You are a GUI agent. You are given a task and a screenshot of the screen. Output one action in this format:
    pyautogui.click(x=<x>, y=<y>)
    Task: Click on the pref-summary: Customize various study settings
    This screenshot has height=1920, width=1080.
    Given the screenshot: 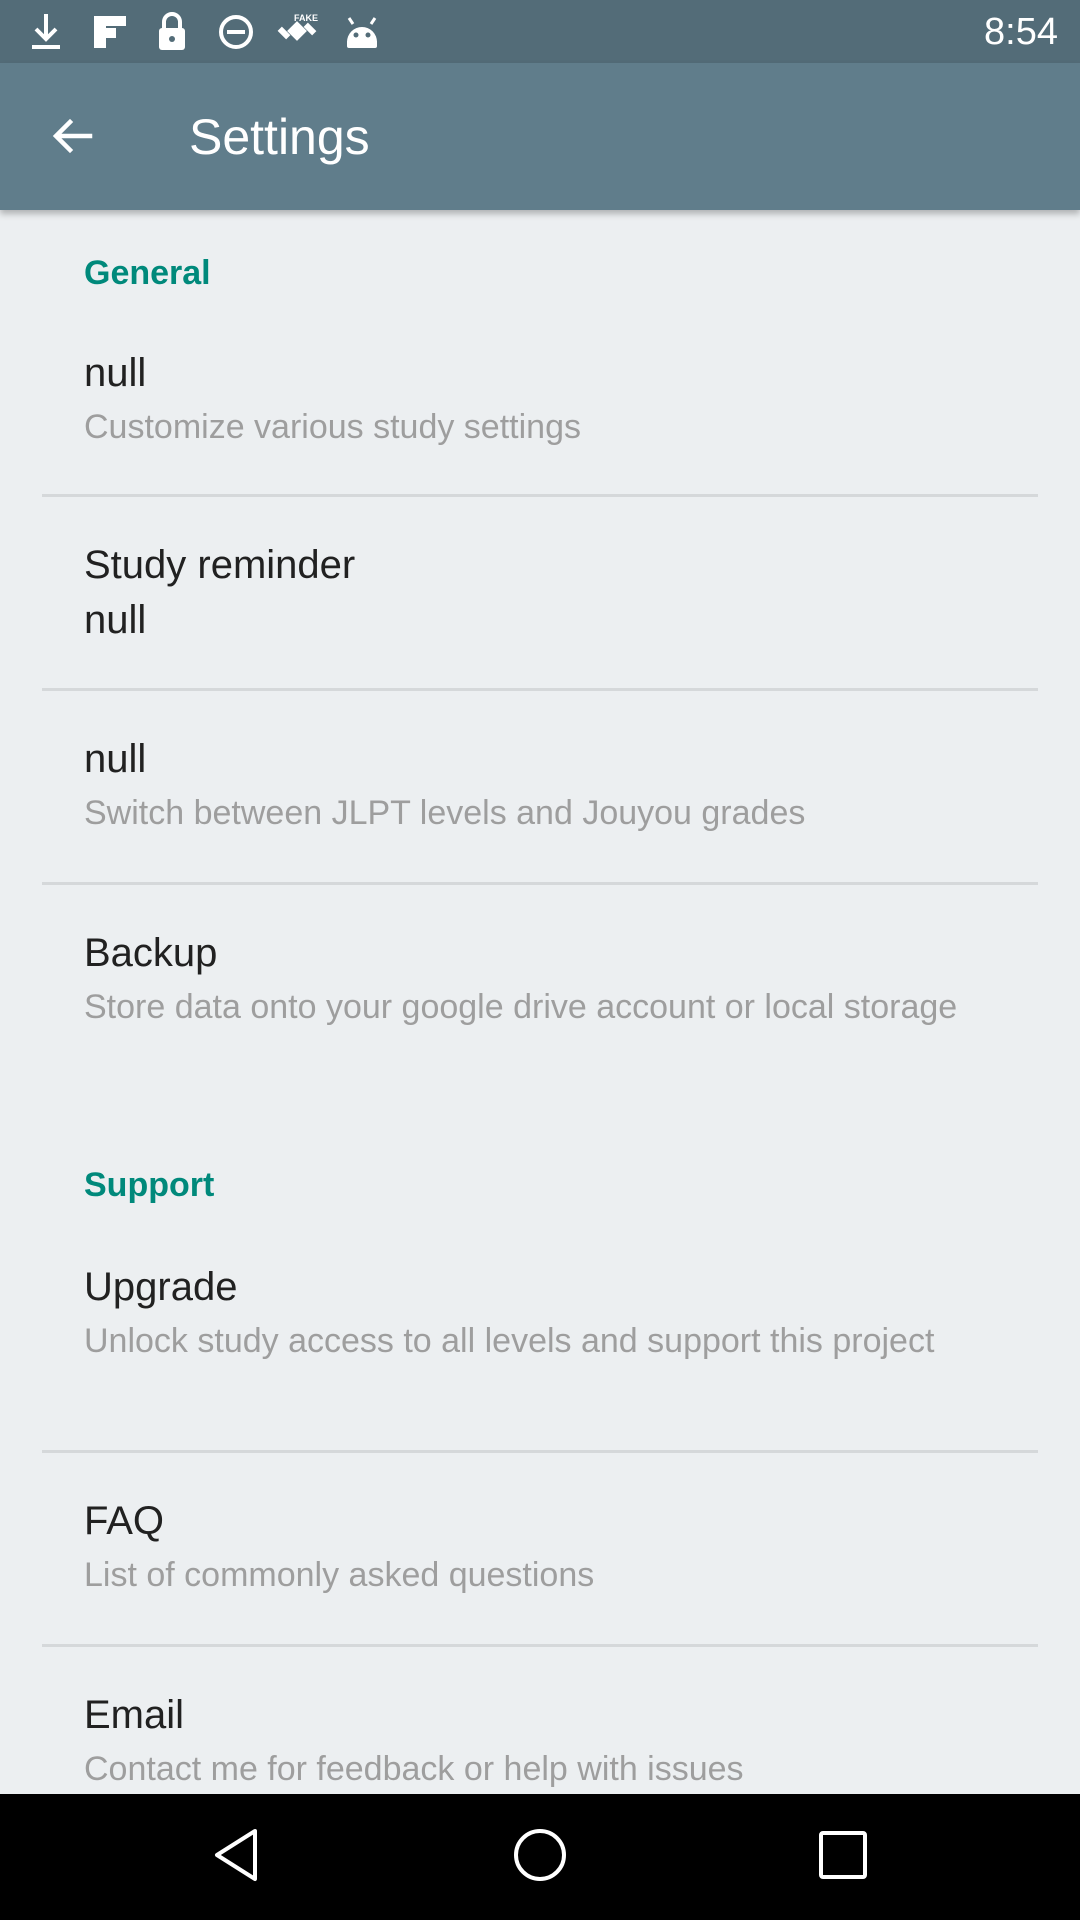 What is the action you would take?
    pyautogui.click(x=332, y=427)
    